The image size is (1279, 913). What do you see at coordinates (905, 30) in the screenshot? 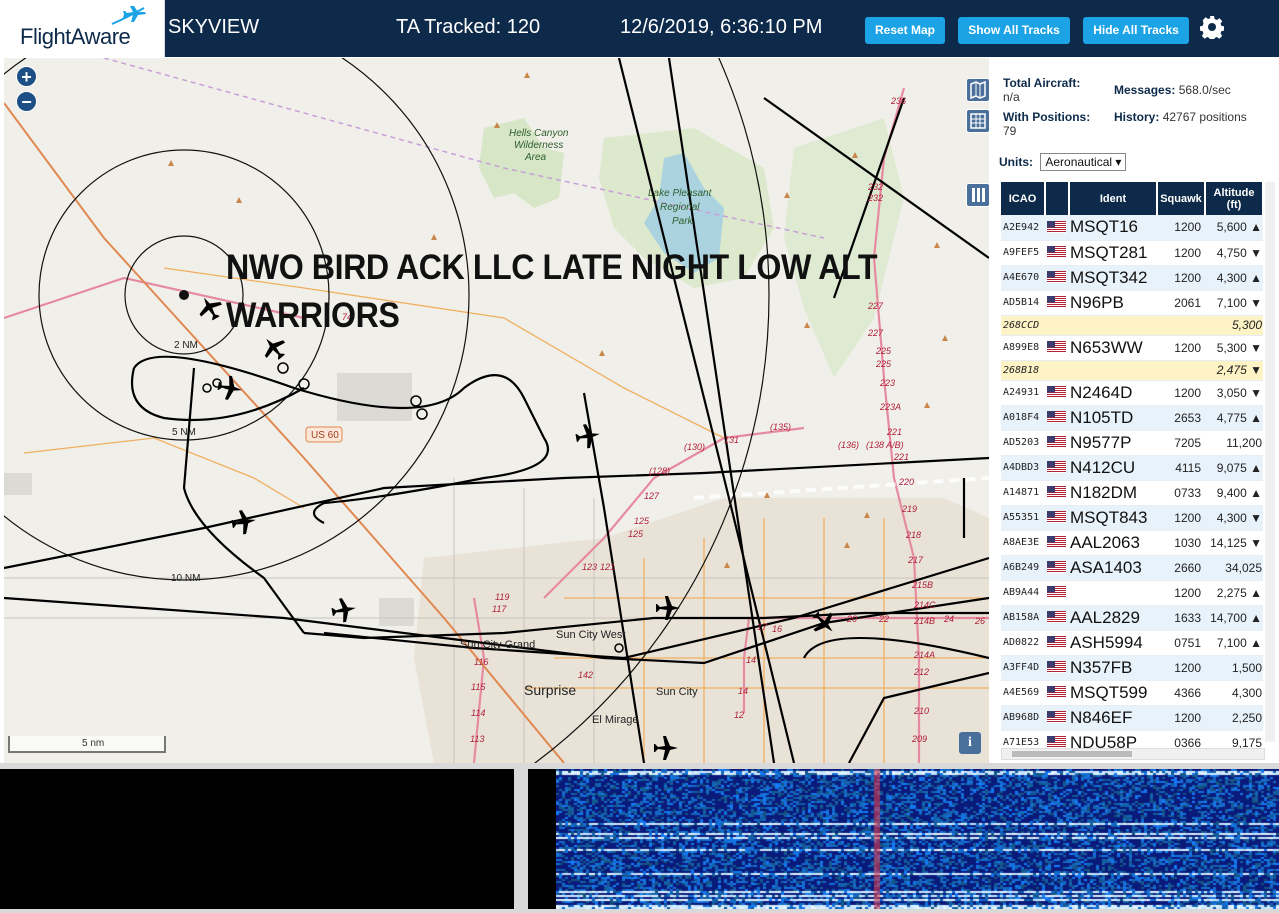
I see `reset-map-button: Reset Map` at bounding box center [905, 30].